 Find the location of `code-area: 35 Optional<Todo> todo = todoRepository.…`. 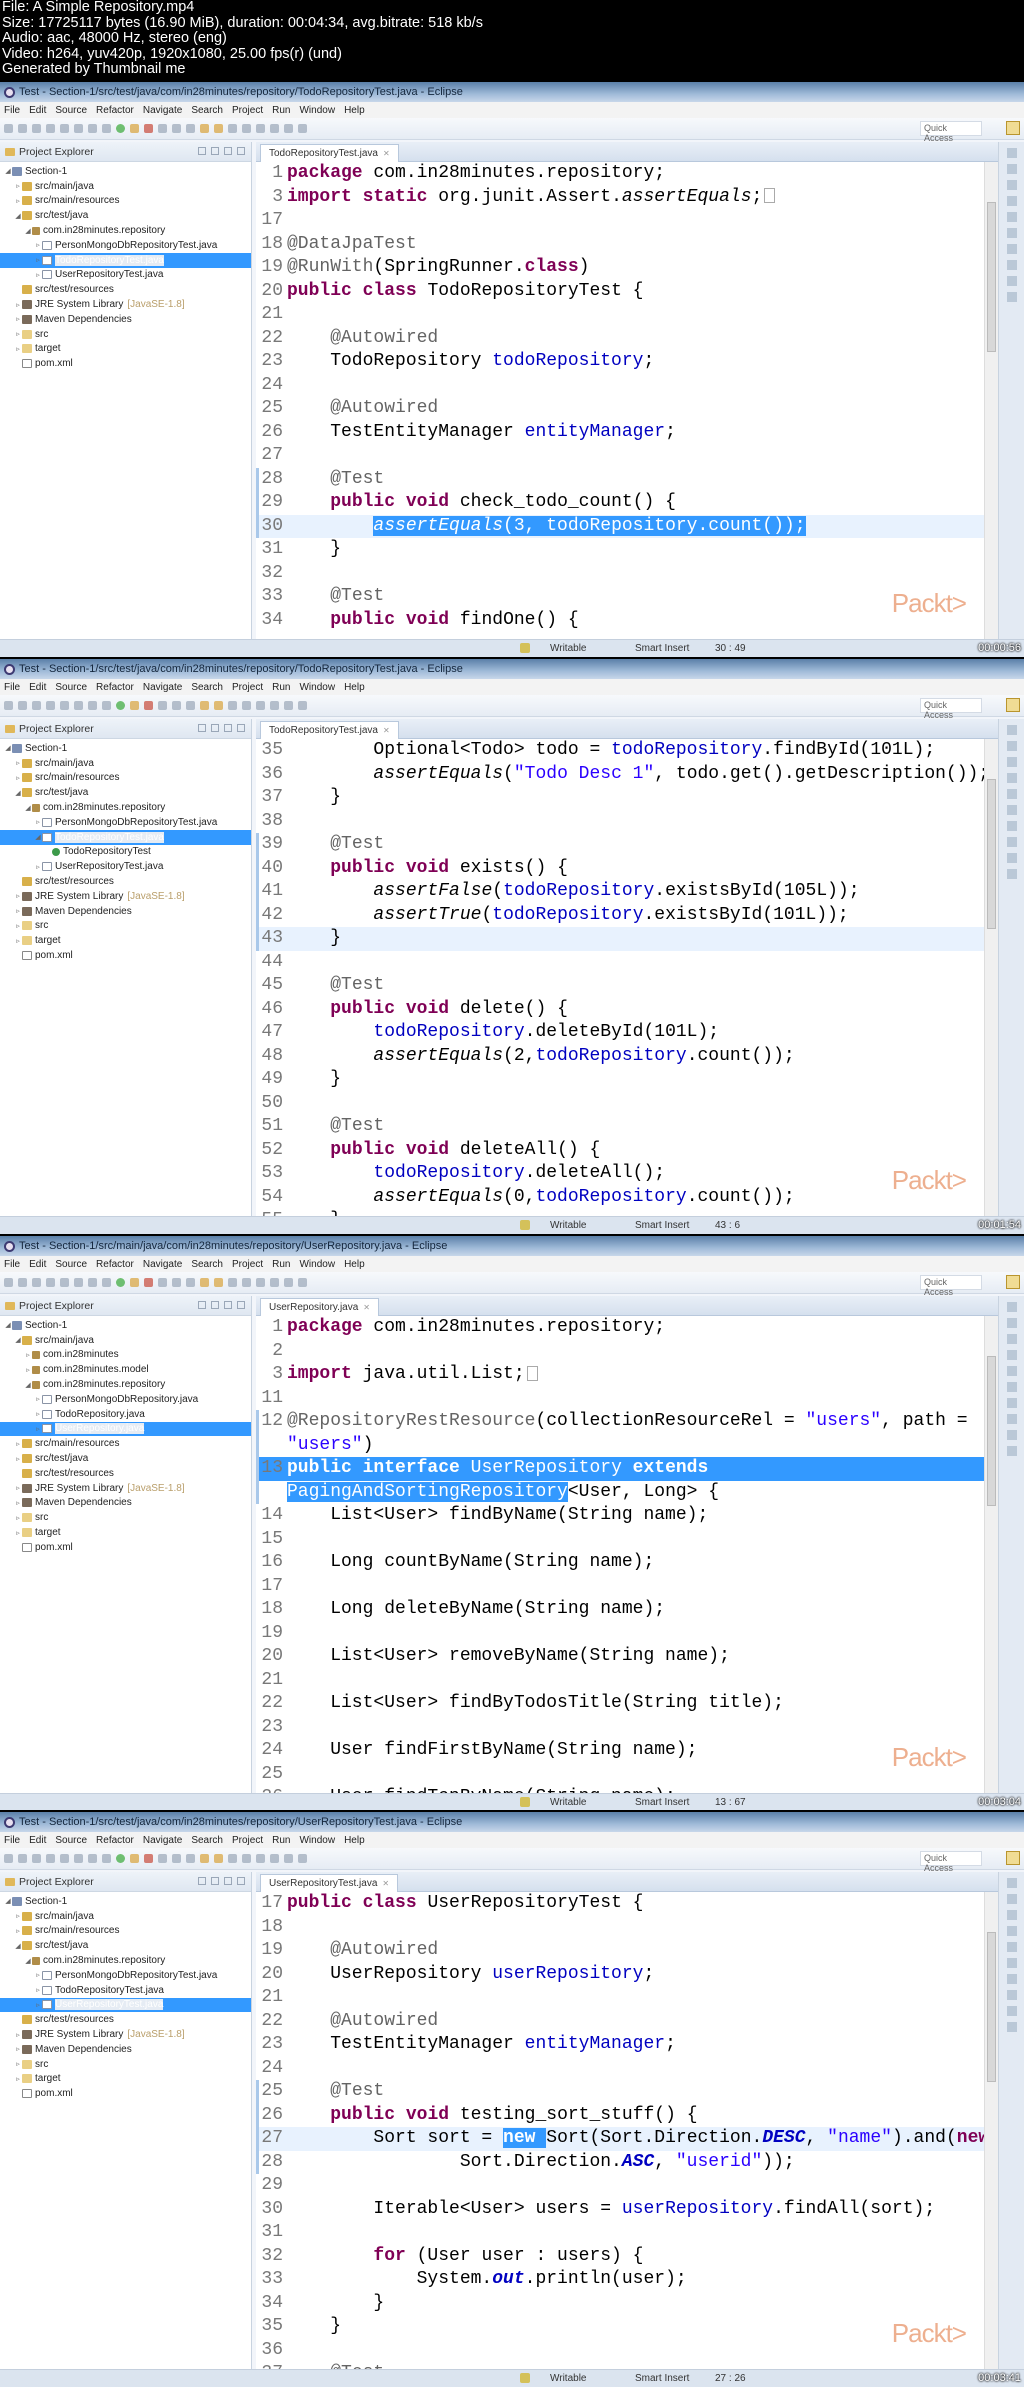

code-area: 35 Optional<Todo> todo = todoRepository.… is located at coordinates (620, 977).